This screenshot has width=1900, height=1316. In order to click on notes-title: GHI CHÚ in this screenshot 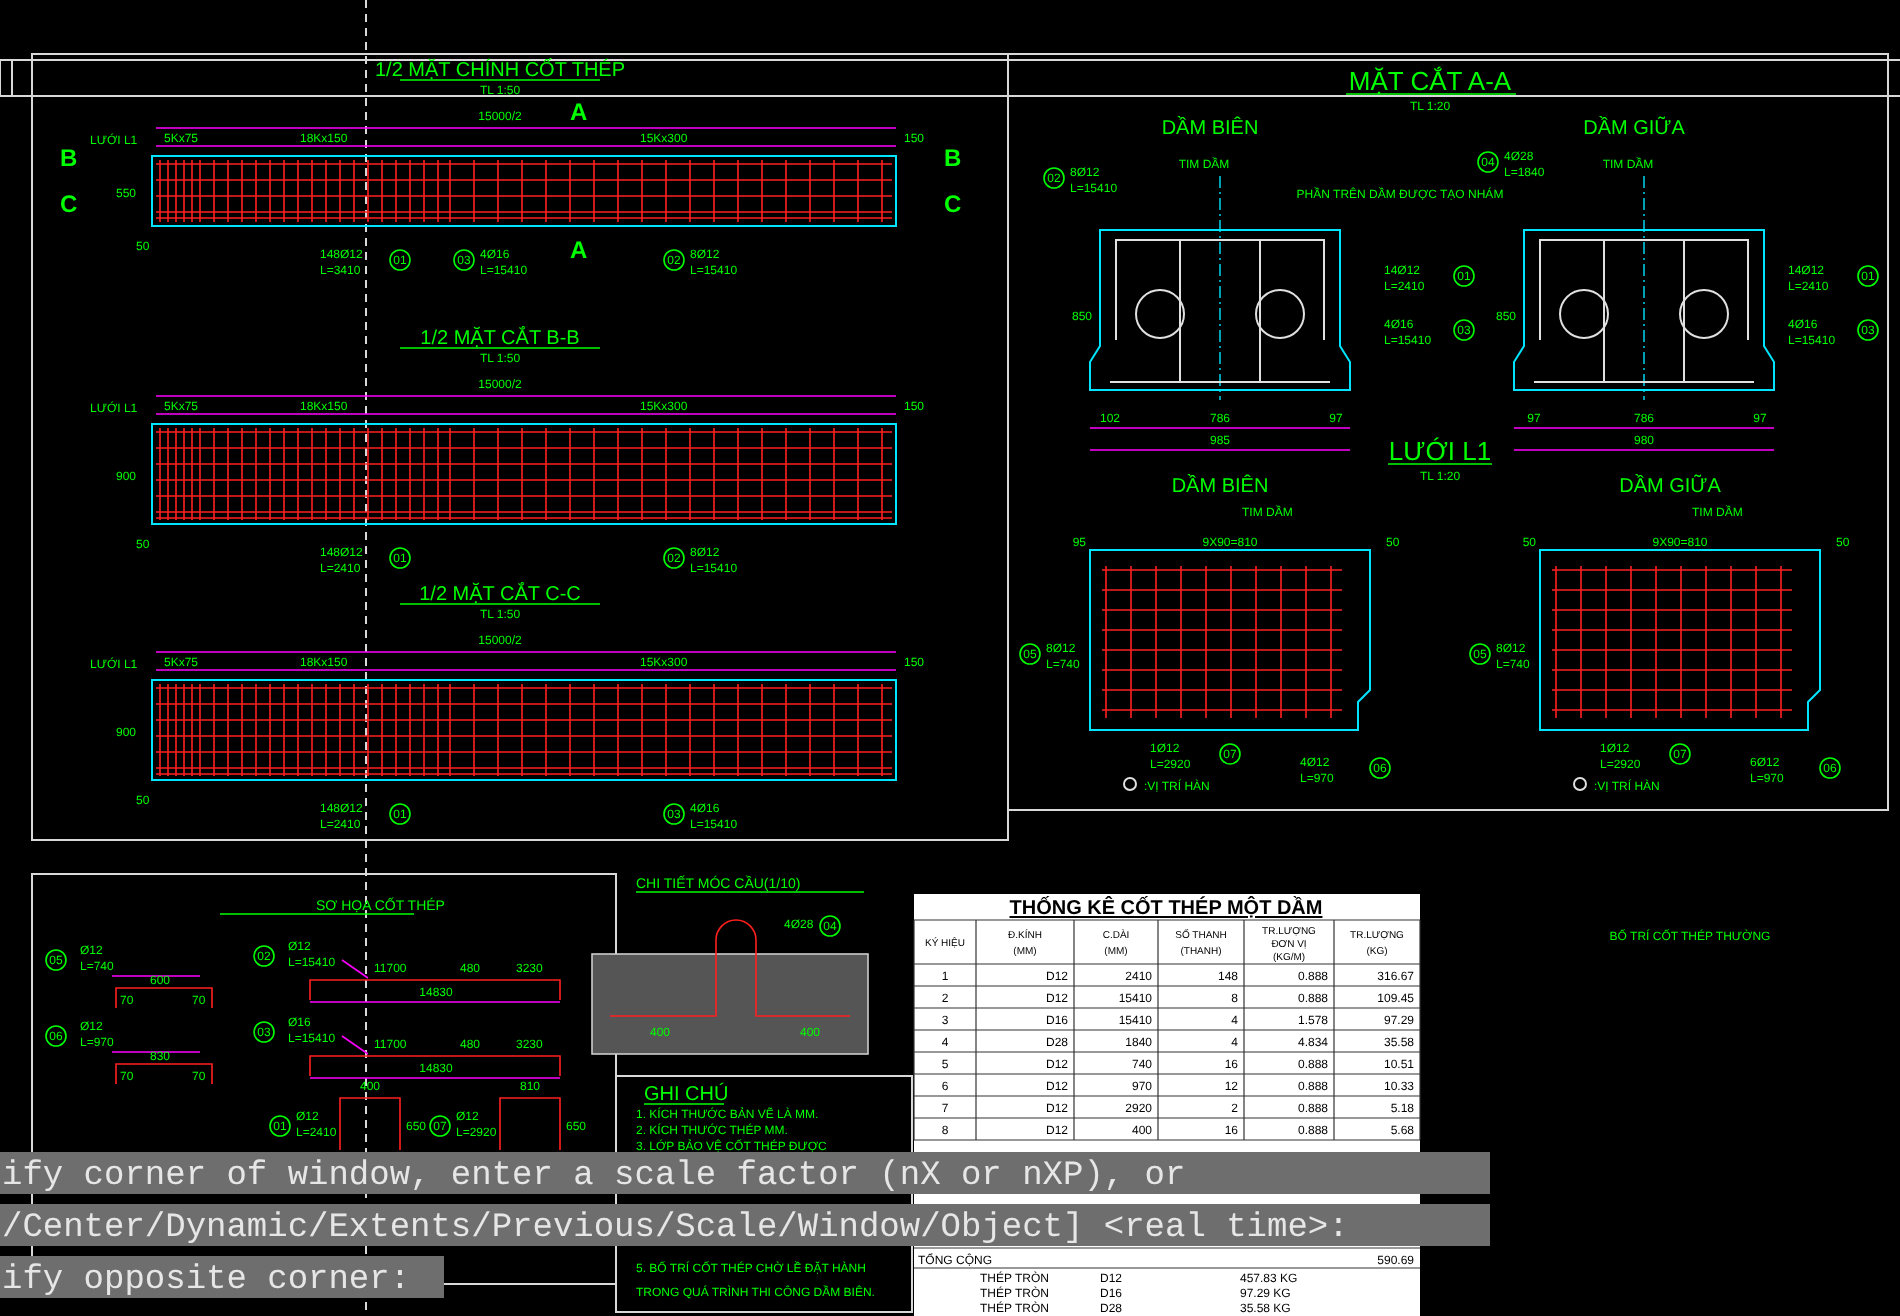, I will do `click(686, 1095)`.